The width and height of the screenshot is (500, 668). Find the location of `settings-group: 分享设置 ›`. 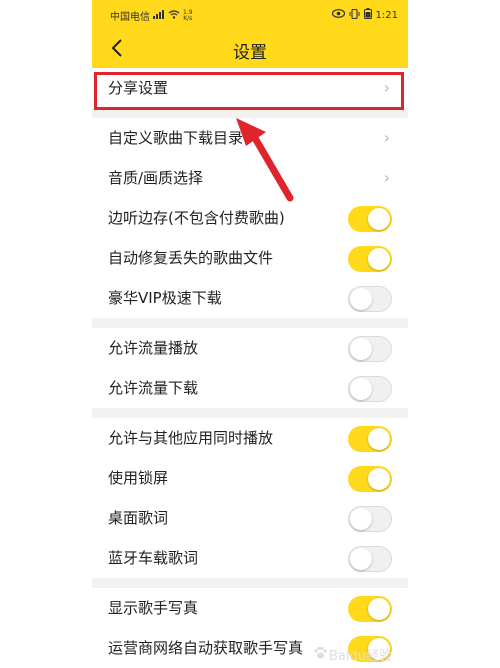

settings-group: 分享设置 › is located at coordinates (250, 88).